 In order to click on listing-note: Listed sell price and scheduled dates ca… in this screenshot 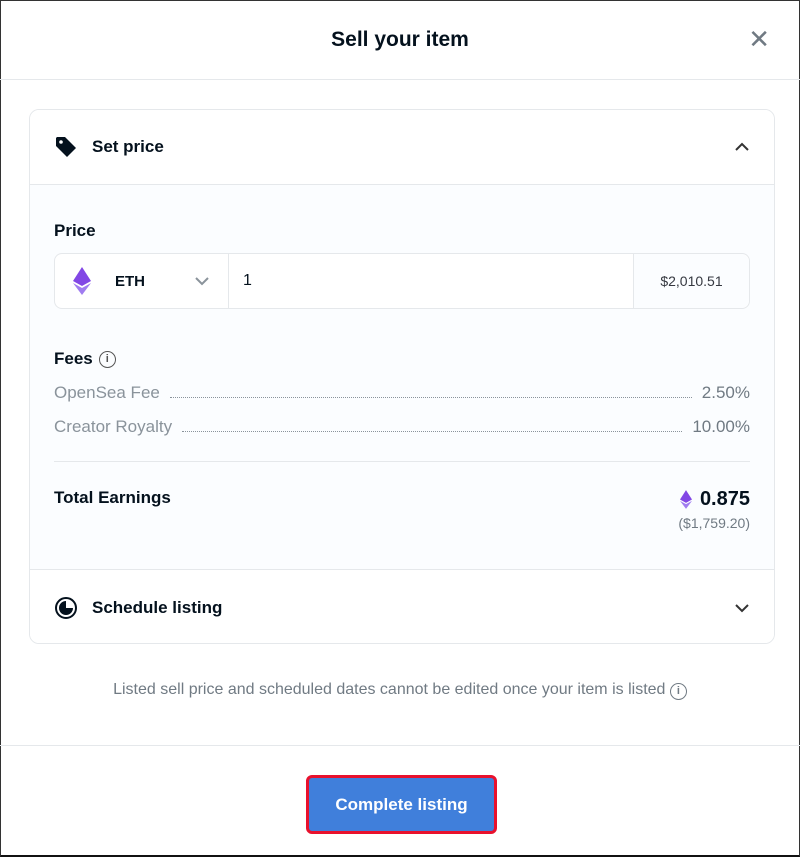, I will do `click(400, 690)`.